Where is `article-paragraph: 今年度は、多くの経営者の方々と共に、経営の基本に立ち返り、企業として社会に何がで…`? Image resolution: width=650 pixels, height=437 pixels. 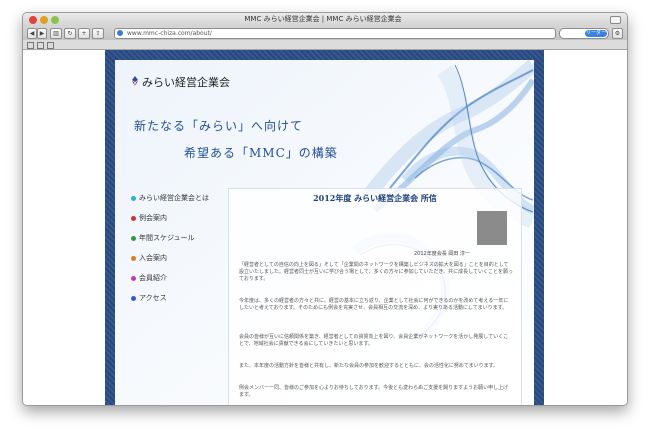 article-paragraph: 今年度は、多くの経営者の方々と共に、経営の基本に立ち返り、企業として社会に何がで… is located at coordinates (374, 304).